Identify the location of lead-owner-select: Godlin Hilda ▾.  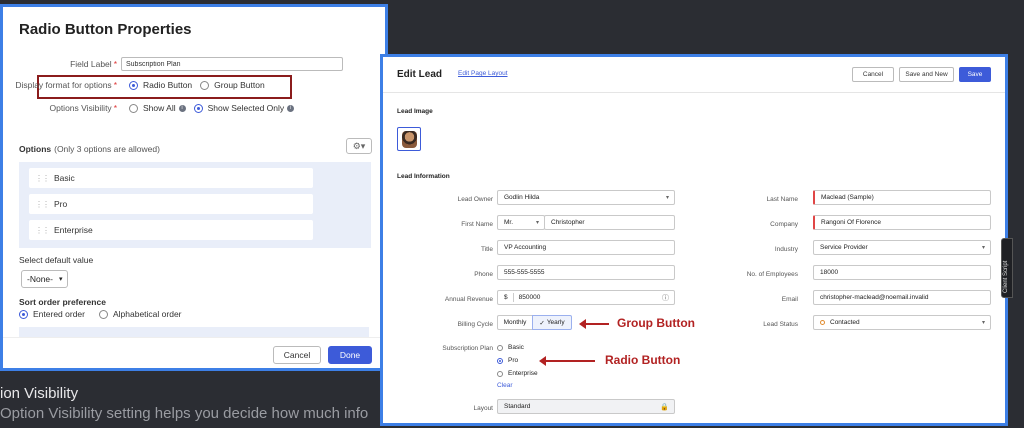
(586, 197).